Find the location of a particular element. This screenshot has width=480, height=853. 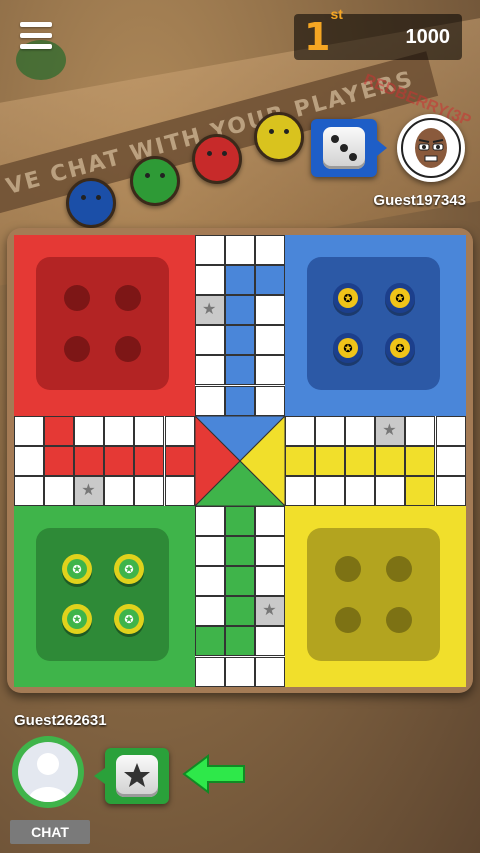

star-dice-icon is located at coordinates (137, 776).